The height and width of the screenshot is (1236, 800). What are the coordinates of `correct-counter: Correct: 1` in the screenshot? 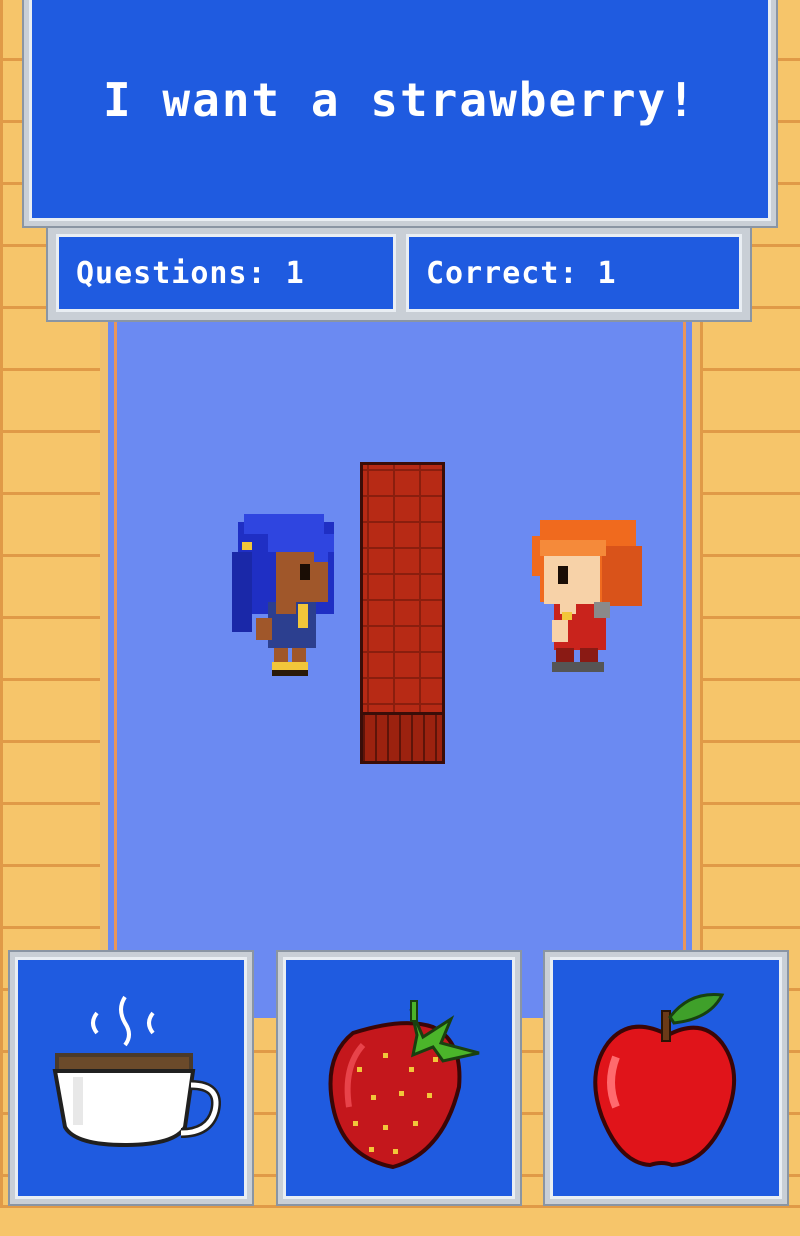 It's located at (574, 273).